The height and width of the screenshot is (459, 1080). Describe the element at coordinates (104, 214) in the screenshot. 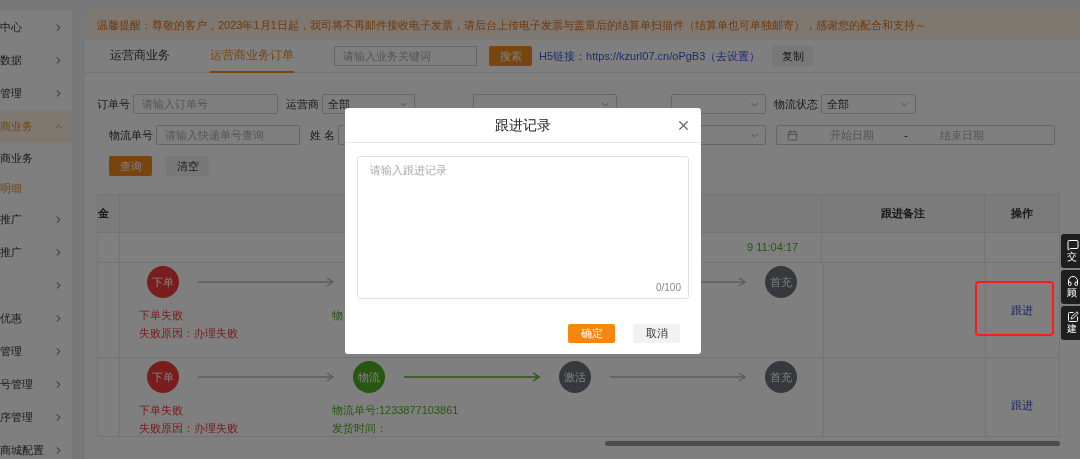

I see `column-header: 金` at that location.